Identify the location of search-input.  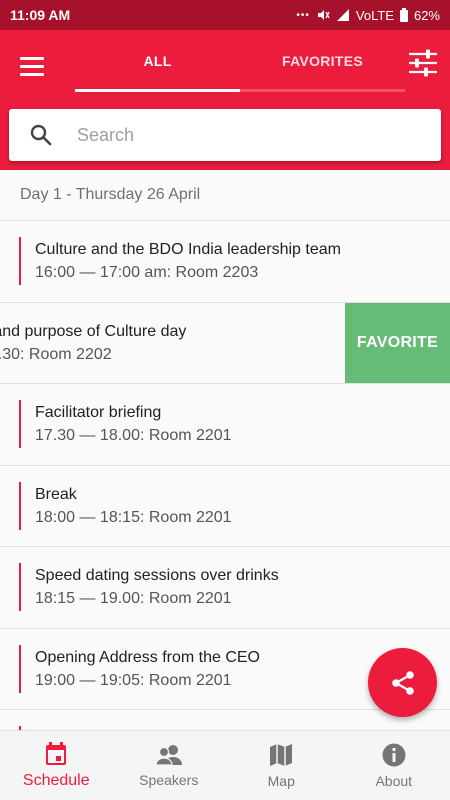
(242, 135).